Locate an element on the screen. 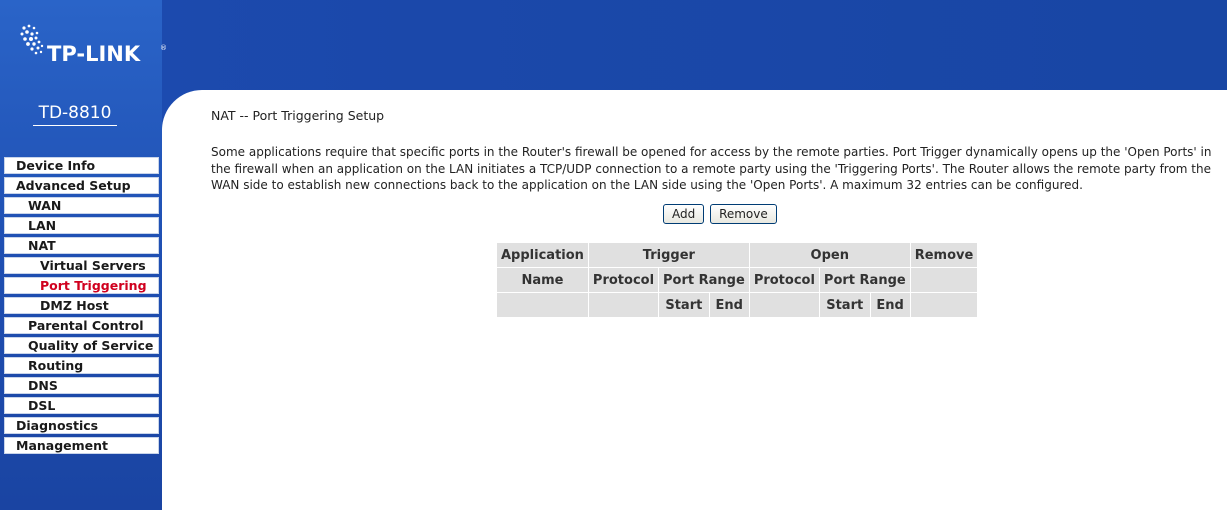 This screenshot has width=1227, height=510. header-name: Name is located at coordinates (542, 280).